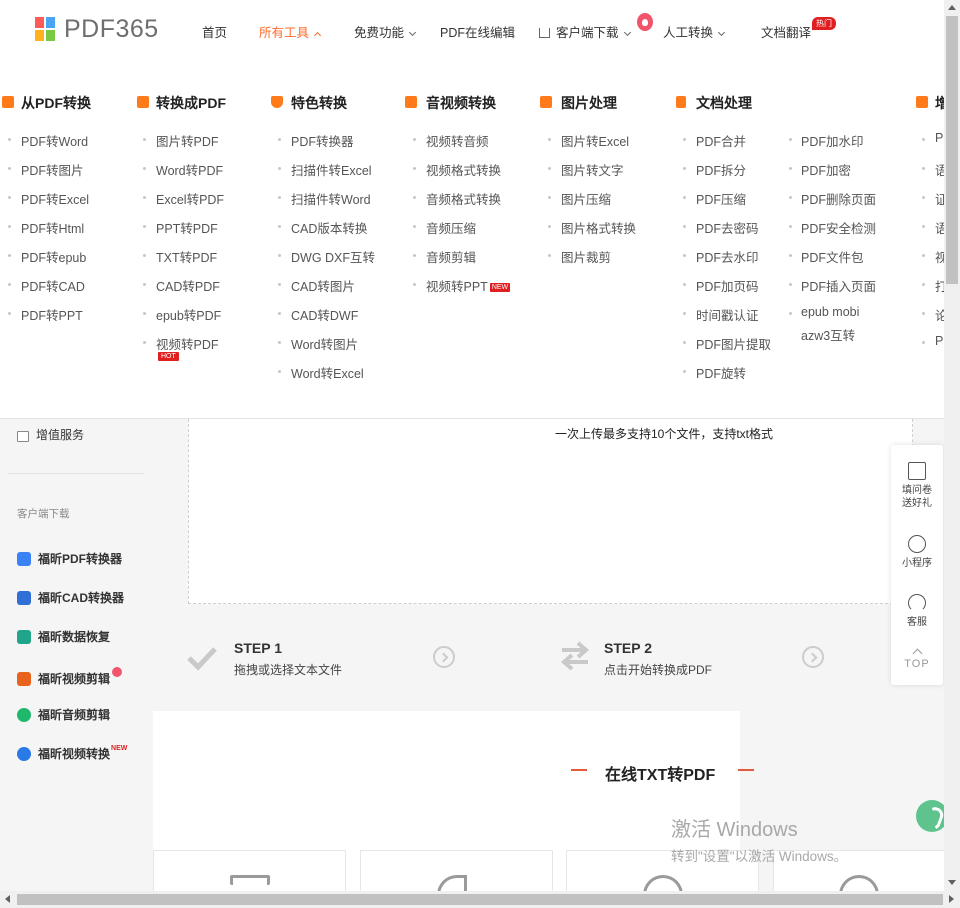  What do you see at coordinates (917, 611) in the screenshot?
I see `customer-service-button: 客服` at bounding box center [917, 611].